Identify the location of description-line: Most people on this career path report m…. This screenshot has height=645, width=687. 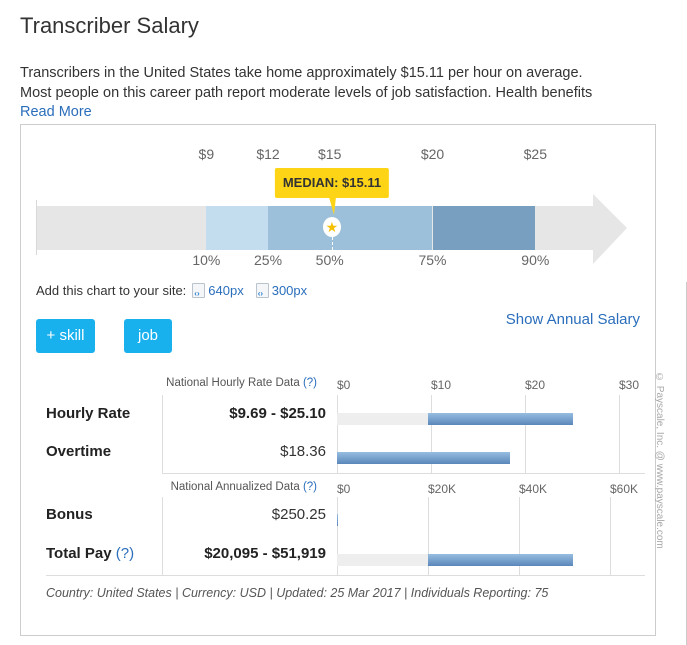
(306, 92).